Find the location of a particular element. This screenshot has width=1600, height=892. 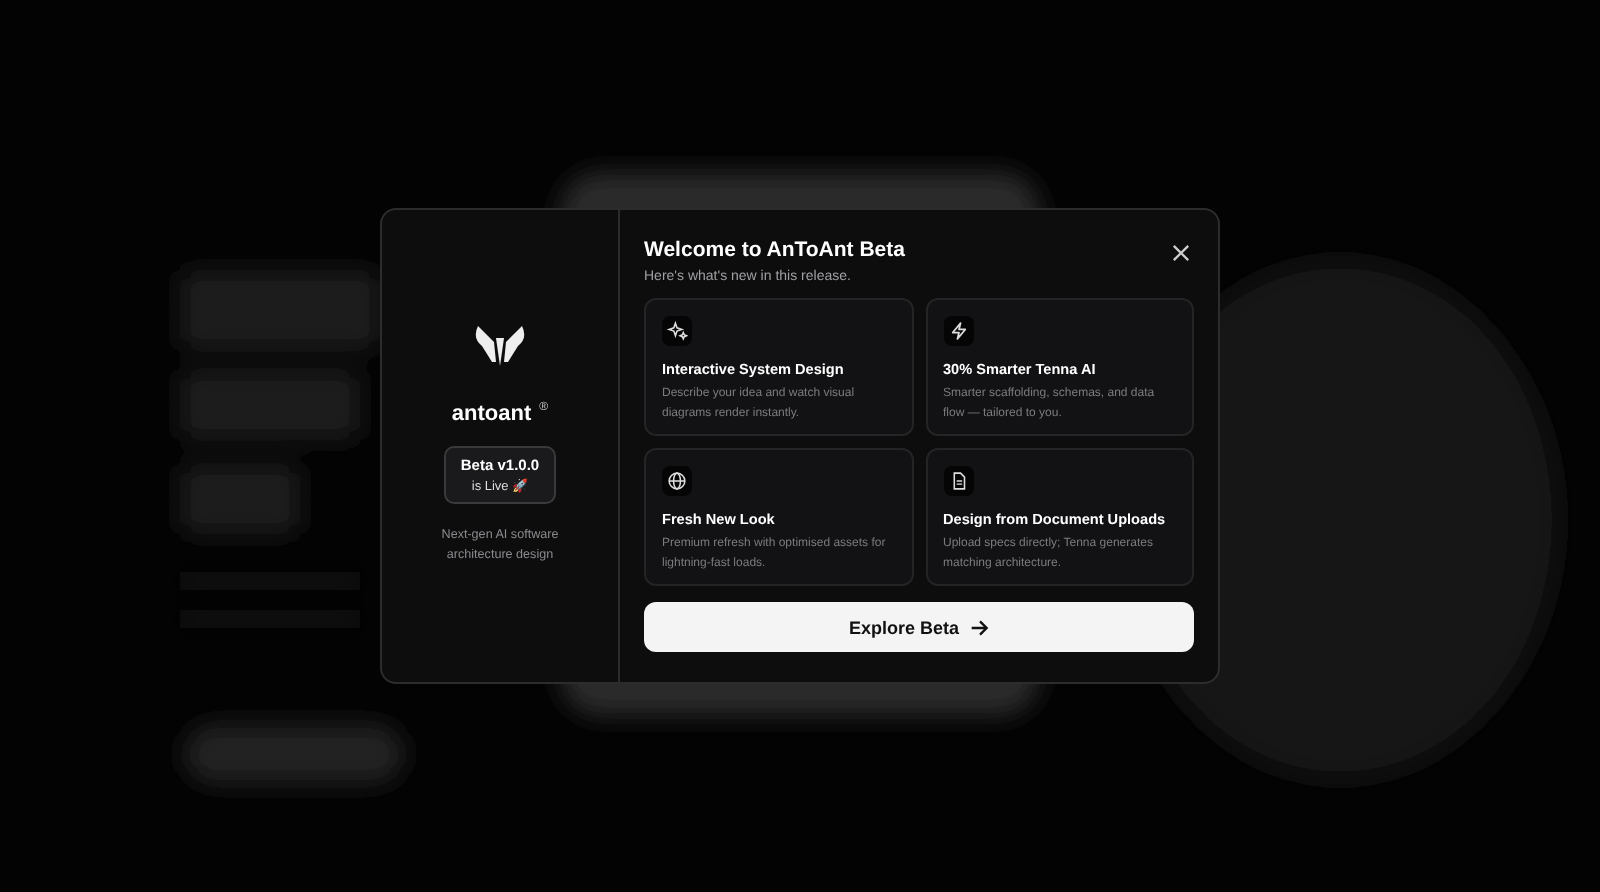

document-icon is located at coordinates (958, 481).